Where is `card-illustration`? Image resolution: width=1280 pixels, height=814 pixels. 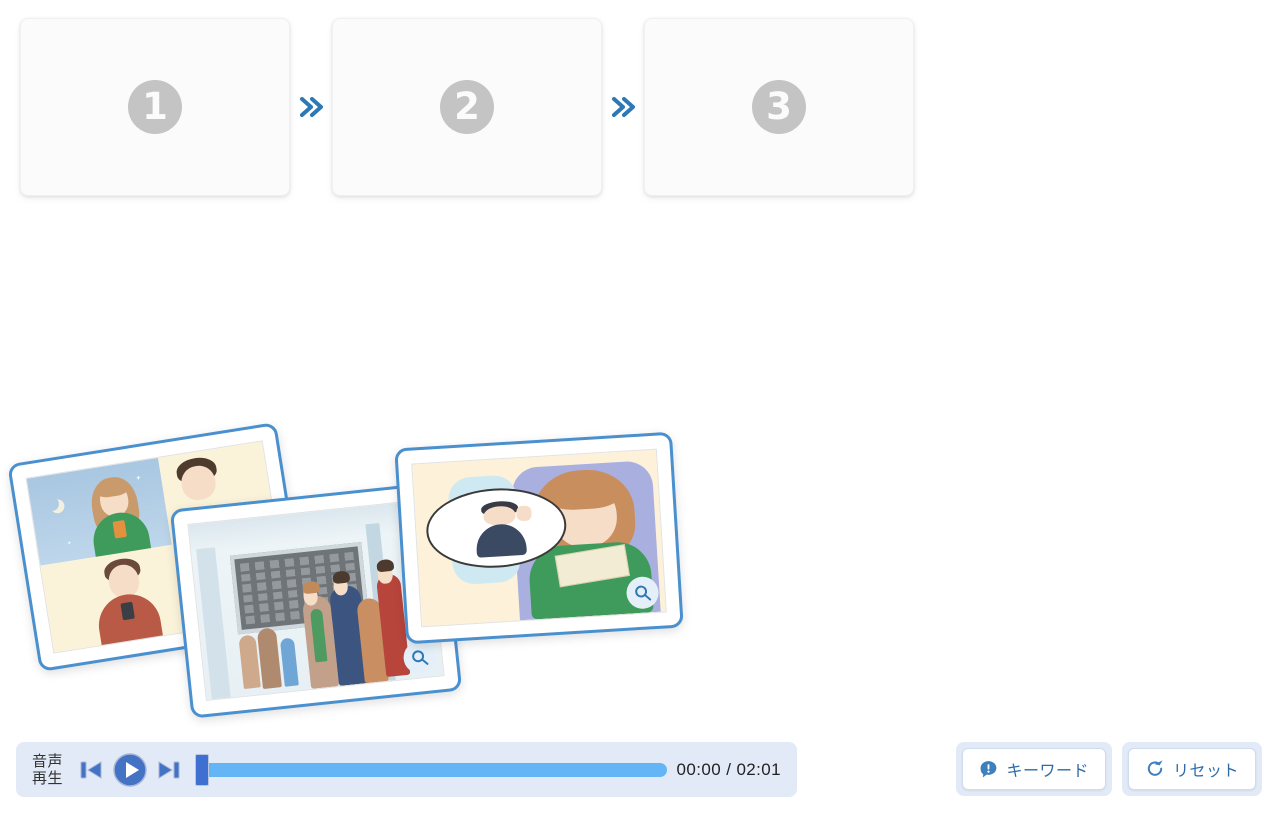 card-illustration is located at coordinates (539, 538).